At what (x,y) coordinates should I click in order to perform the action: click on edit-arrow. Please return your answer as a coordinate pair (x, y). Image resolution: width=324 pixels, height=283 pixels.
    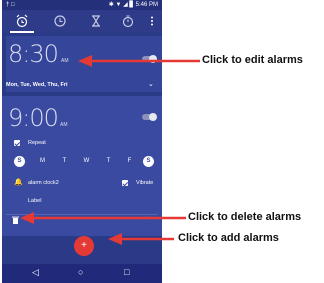
    Looking at the image, I should click on (139, 61).